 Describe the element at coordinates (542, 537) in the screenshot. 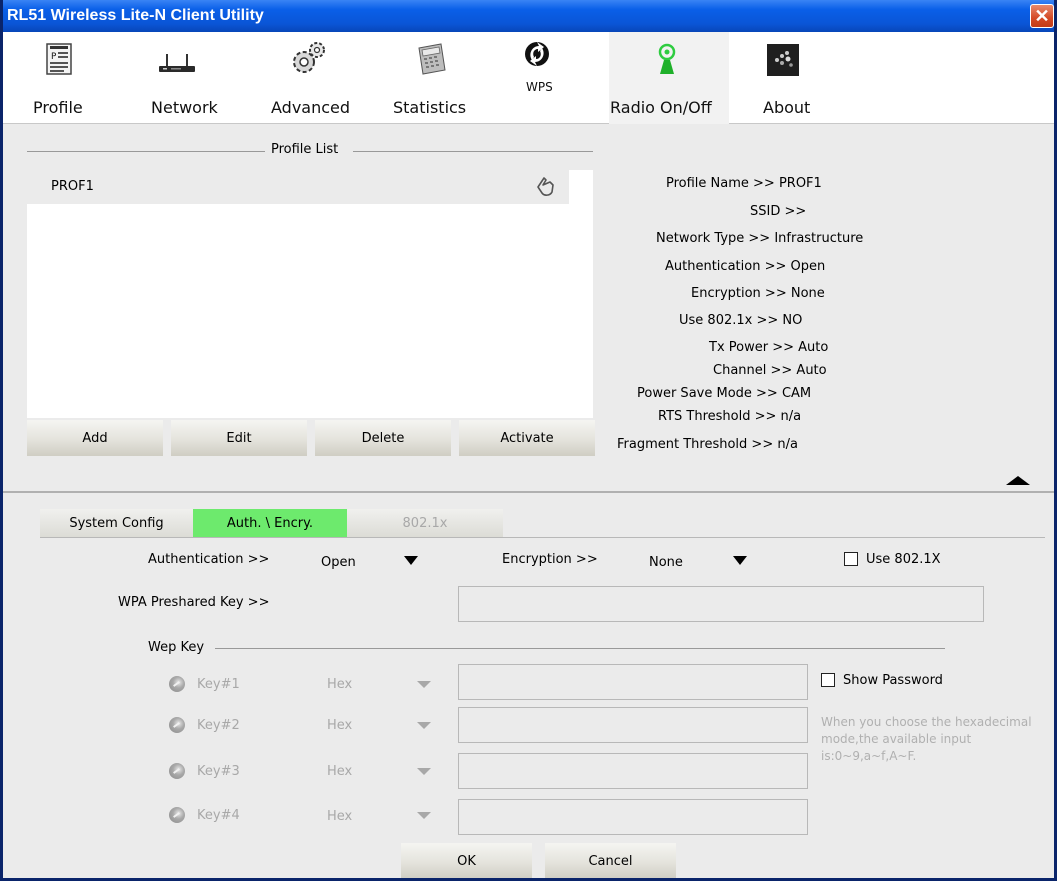

I see `tab-underline` at that location.